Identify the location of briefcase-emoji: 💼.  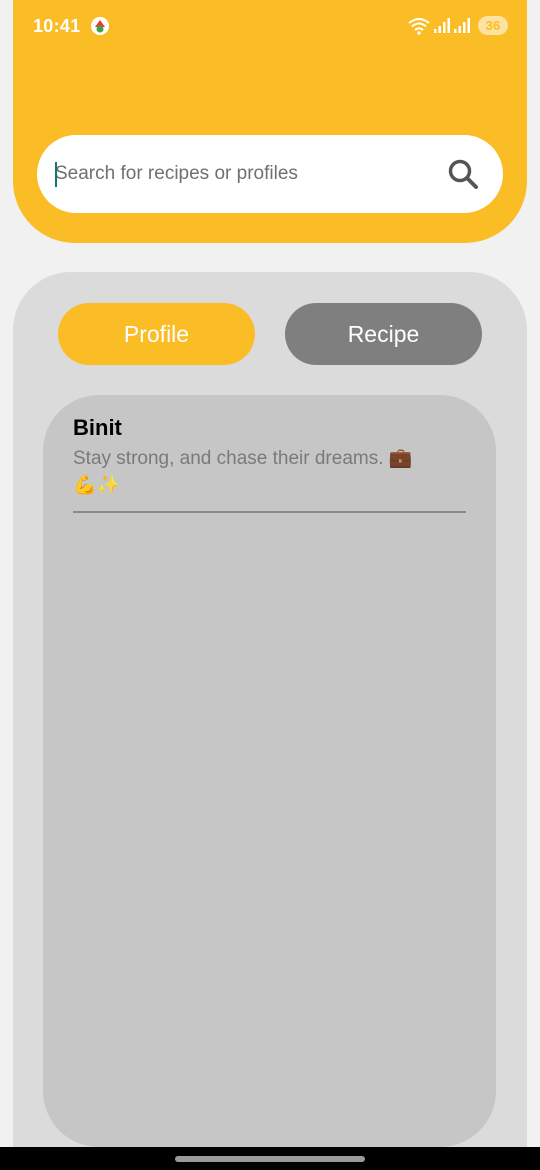
(400, 458).